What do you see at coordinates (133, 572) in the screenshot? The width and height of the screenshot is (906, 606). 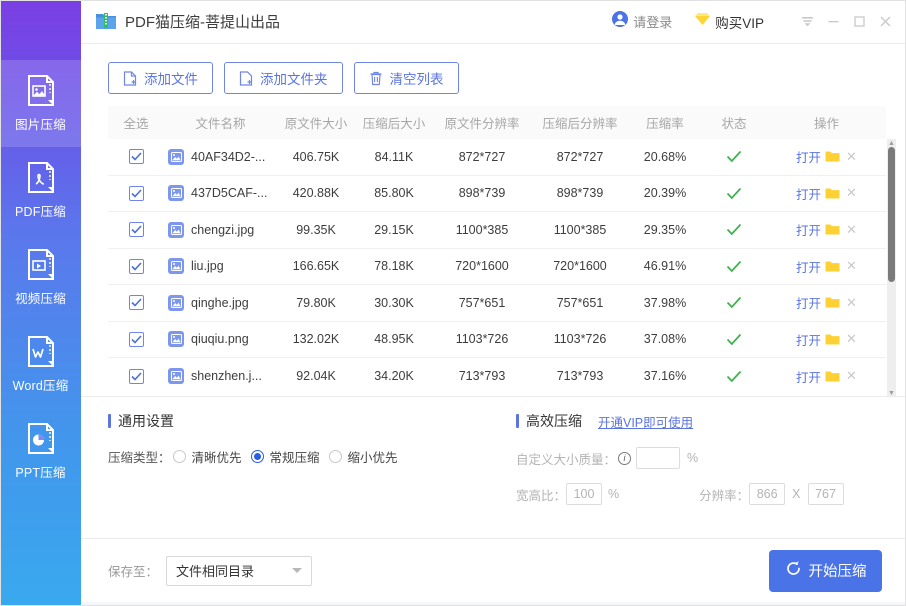 I see `save-to-label: 保存至：` at bounding box center [133, 572].